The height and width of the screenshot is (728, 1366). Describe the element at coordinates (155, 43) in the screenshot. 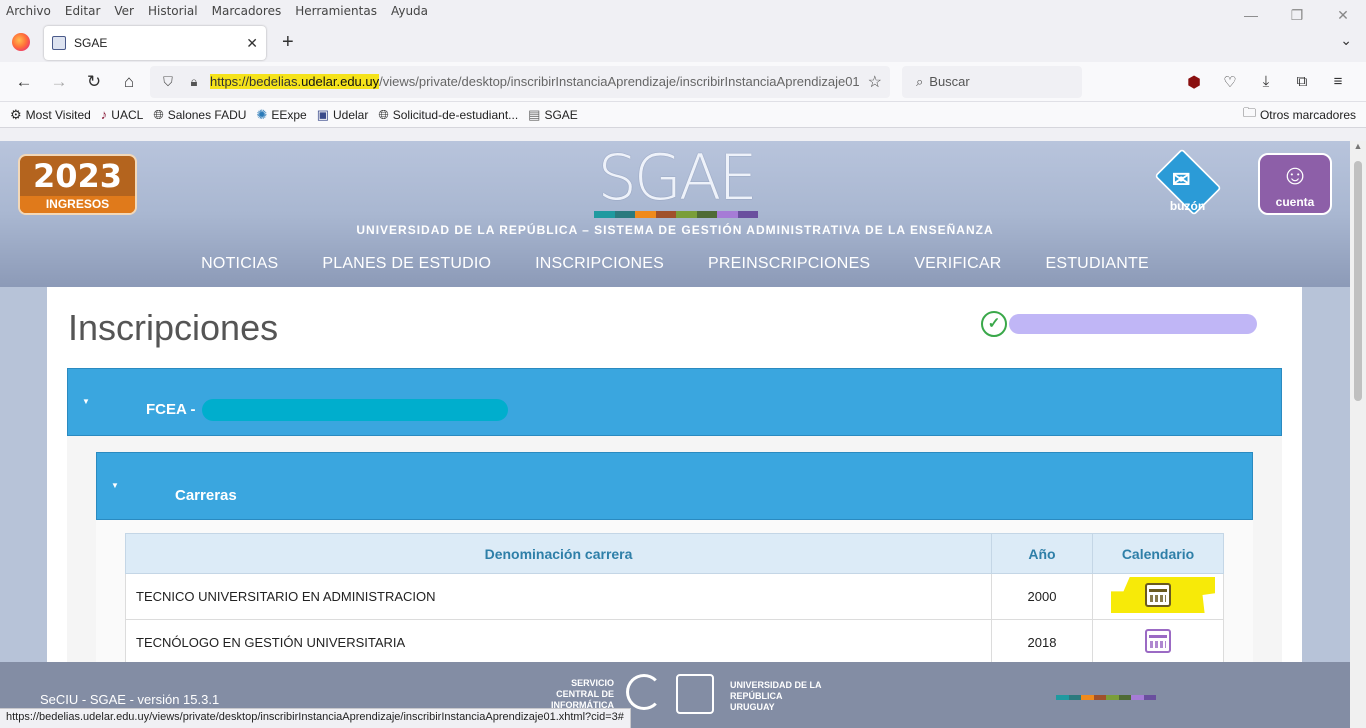

I see `tab-sgae: SGAE ✕` at that location.